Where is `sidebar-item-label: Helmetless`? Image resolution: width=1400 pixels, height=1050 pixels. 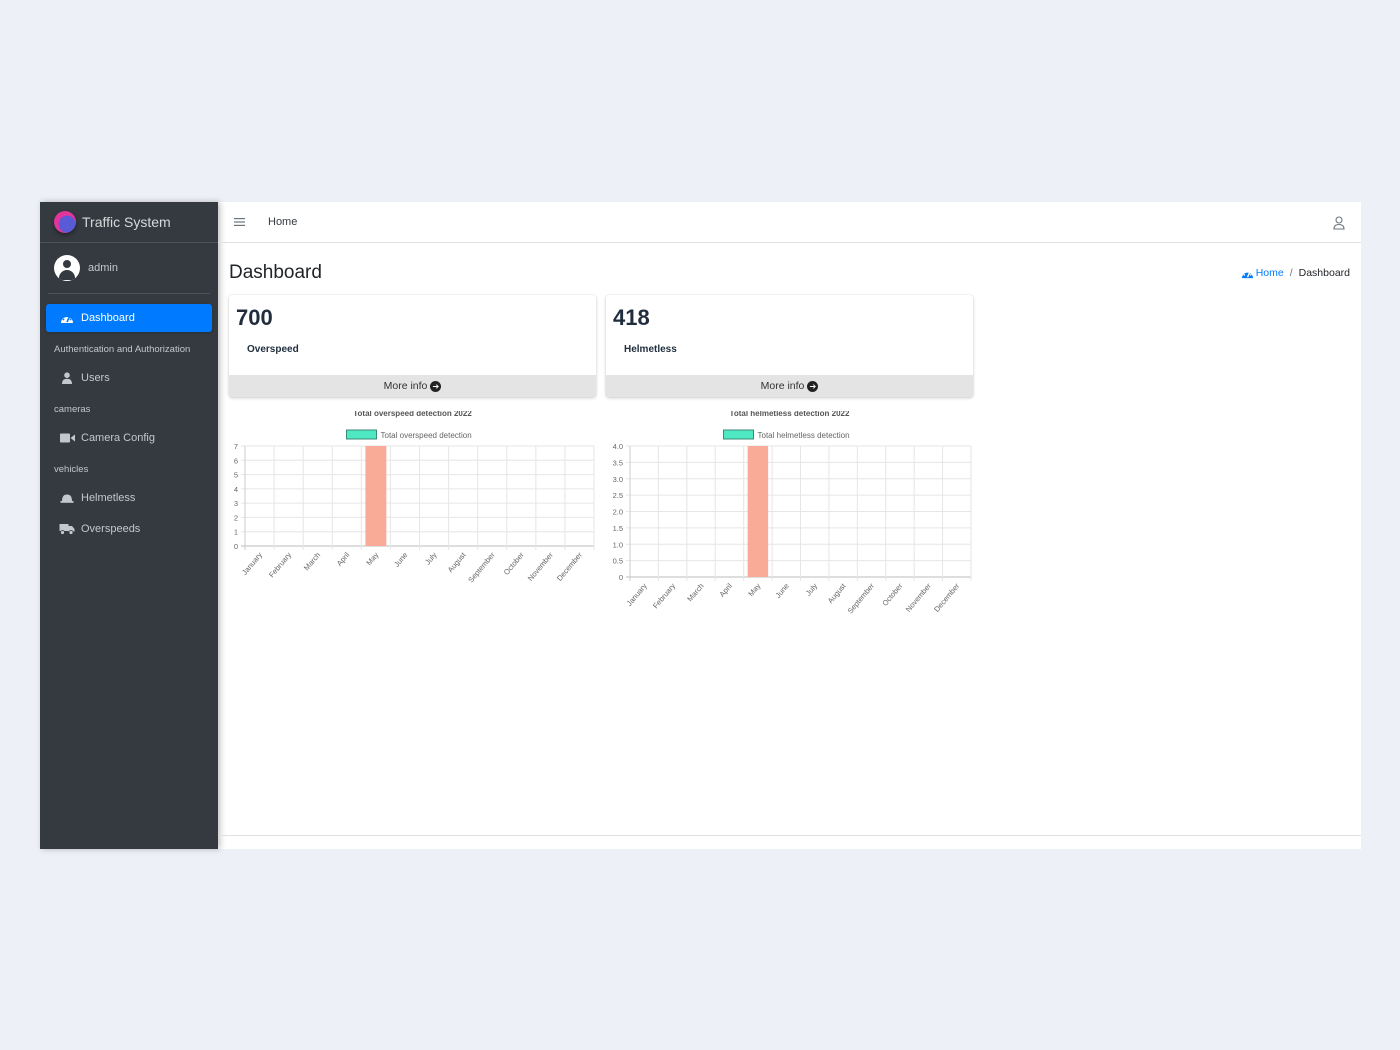
sidebar-item-label: Helmetless is located at coordinates (108, 498).